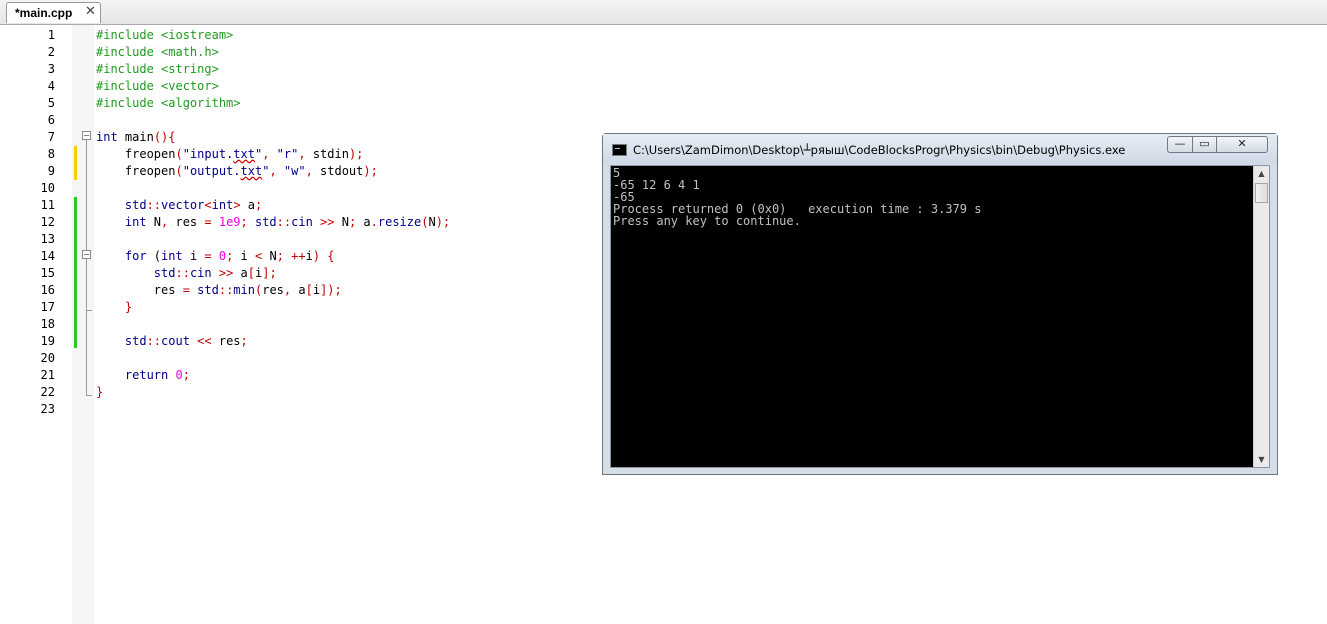 This screenshot has height=624, width=1327. What do you see at coordinates (75, 163) in the screenshot?
I see `change-marker-unsaved` at bounding box center [75, 163].